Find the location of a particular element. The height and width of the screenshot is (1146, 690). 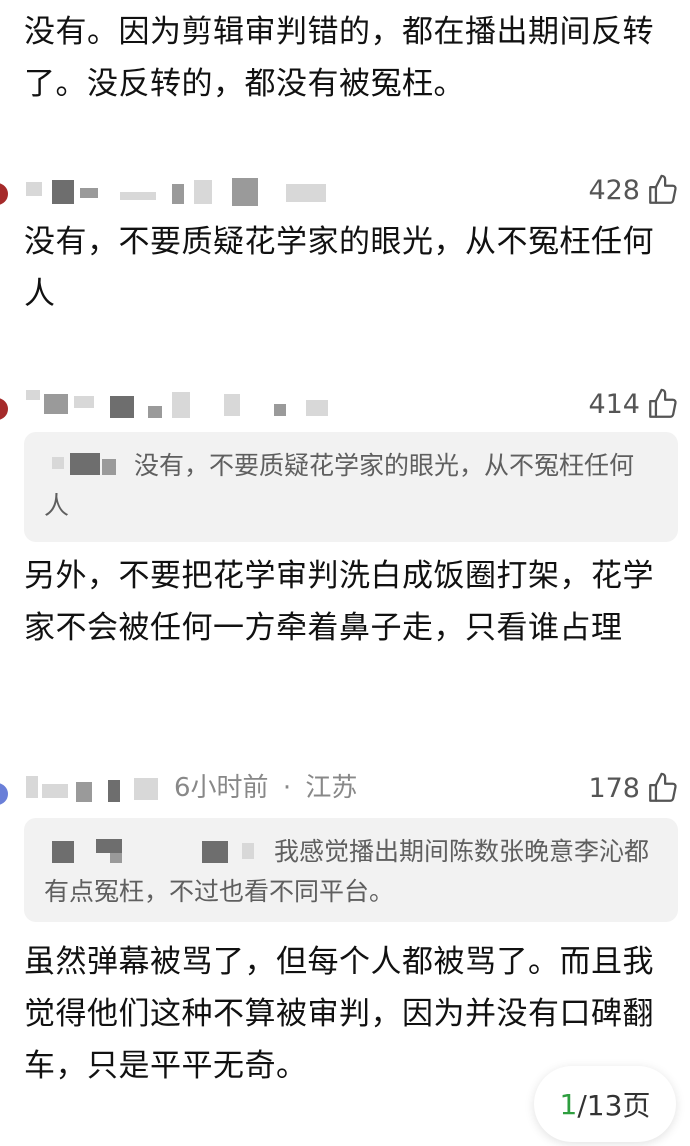

comment-body: 没有，不要质疑花学家的眼光，从不冤枉任何人 is located at coordinates (339, 268).